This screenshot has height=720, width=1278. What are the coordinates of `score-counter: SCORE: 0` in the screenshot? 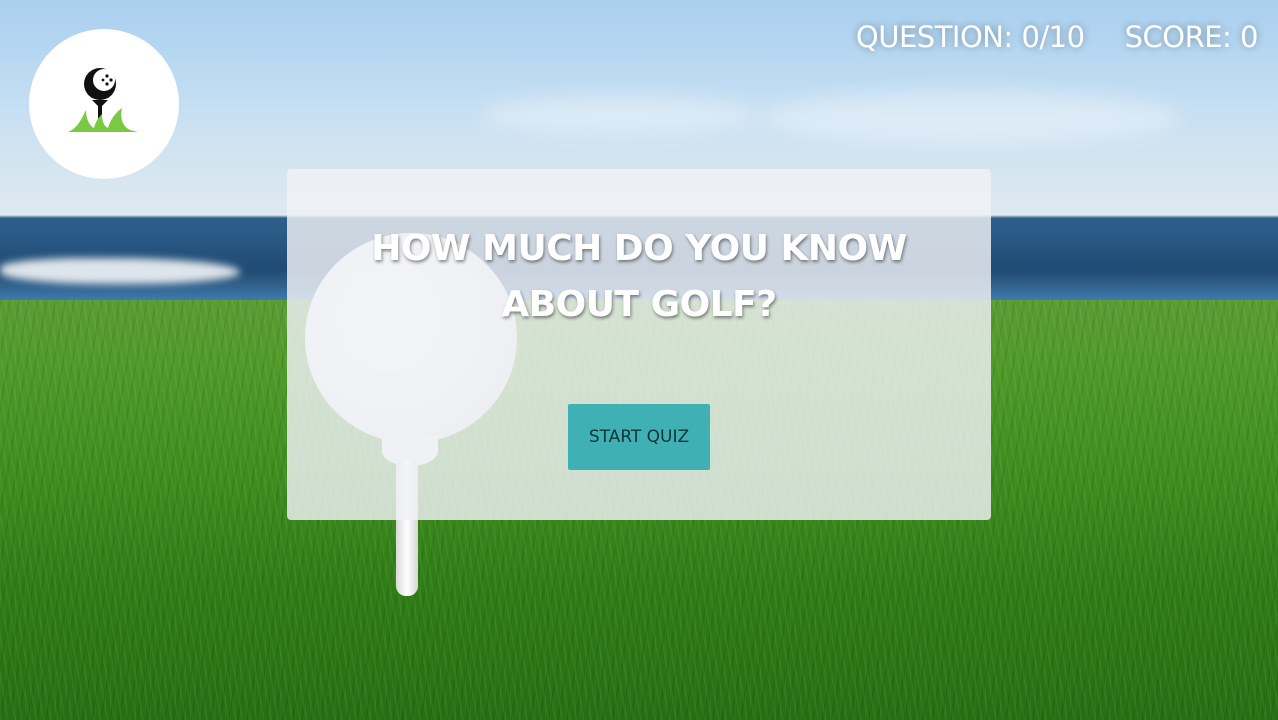 It's located at (1191, 37).